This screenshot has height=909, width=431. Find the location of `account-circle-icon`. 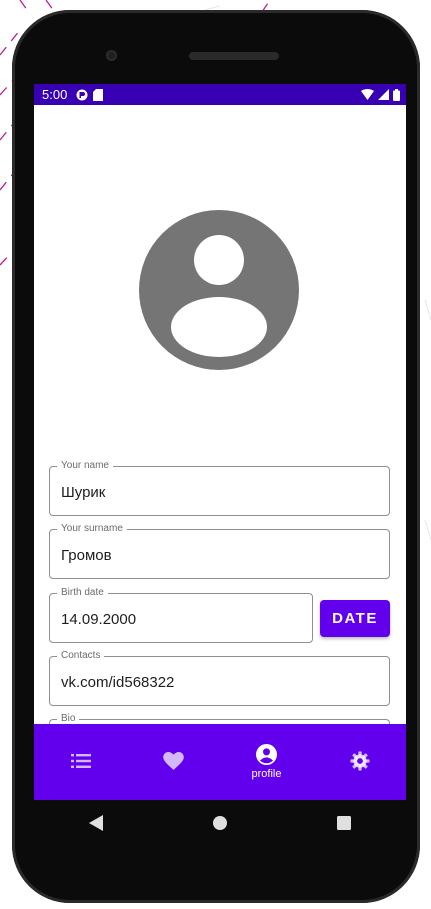

account-circle-icon is located at coordinates (266, 754).